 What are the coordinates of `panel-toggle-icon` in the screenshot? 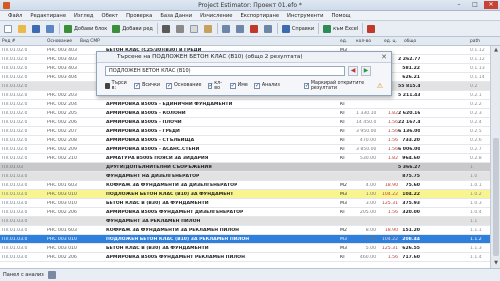 It's located at (51, 275).